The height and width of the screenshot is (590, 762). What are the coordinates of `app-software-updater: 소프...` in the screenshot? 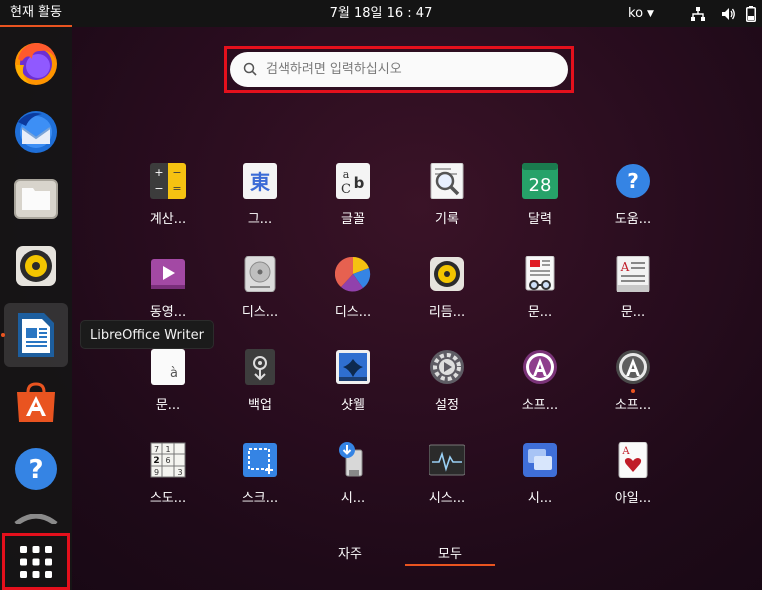 It's located at (540, 391).